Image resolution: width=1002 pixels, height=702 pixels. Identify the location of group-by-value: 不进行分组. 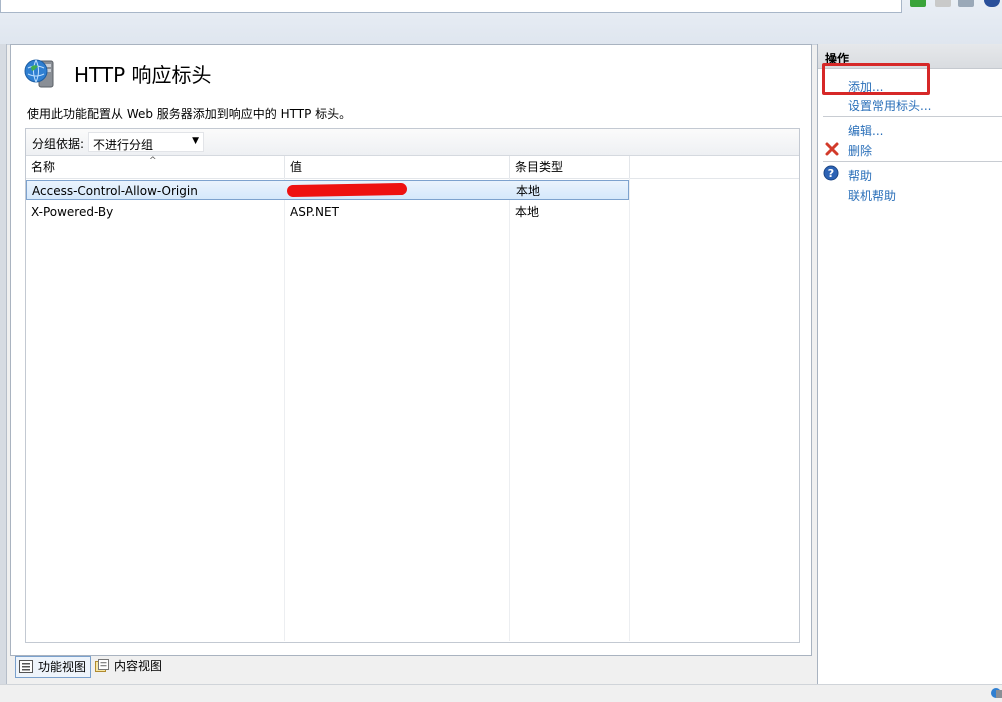
(123, 145).